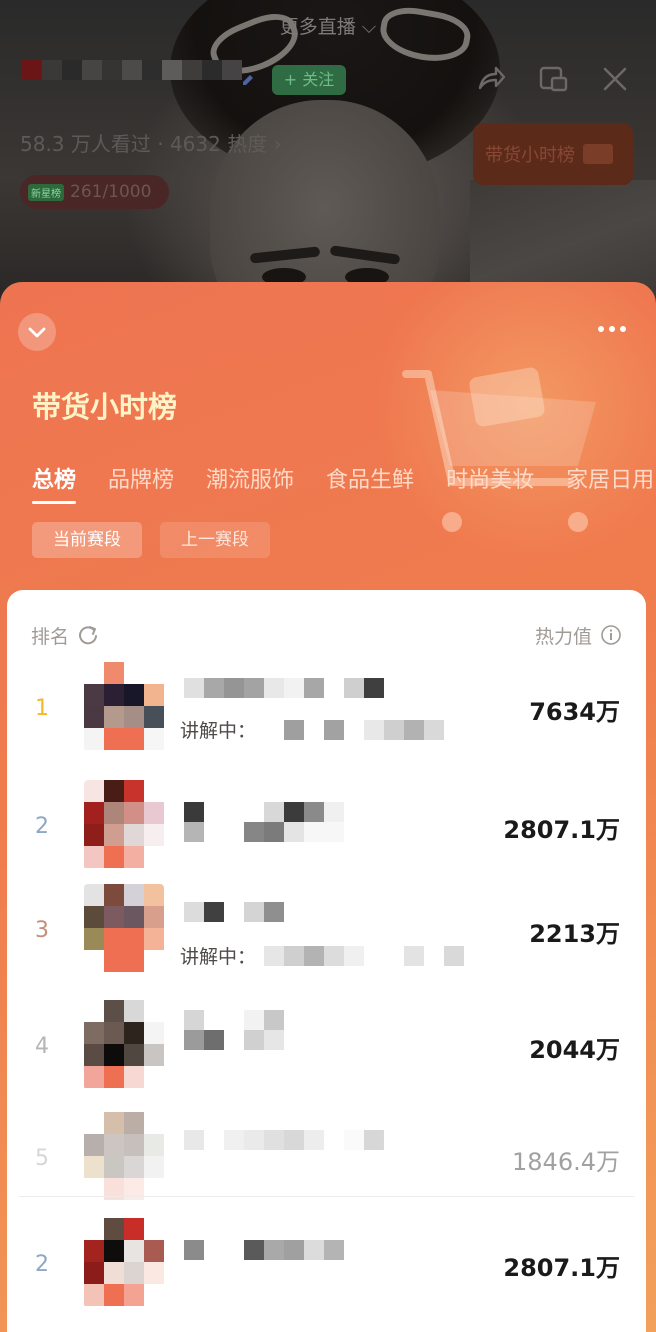 The image size is (656, 1332). I want to click on hot-list-badge: 带货小时榜, so click(553, 154).